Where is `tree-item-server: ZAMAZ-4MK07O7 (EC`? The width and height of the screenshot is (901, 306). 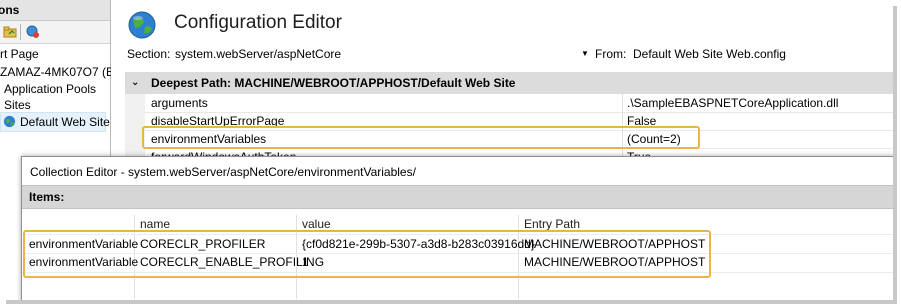 tree-item-server: ZAMAZ-4MK07O7 (EC is located at coordinates (61, 72).